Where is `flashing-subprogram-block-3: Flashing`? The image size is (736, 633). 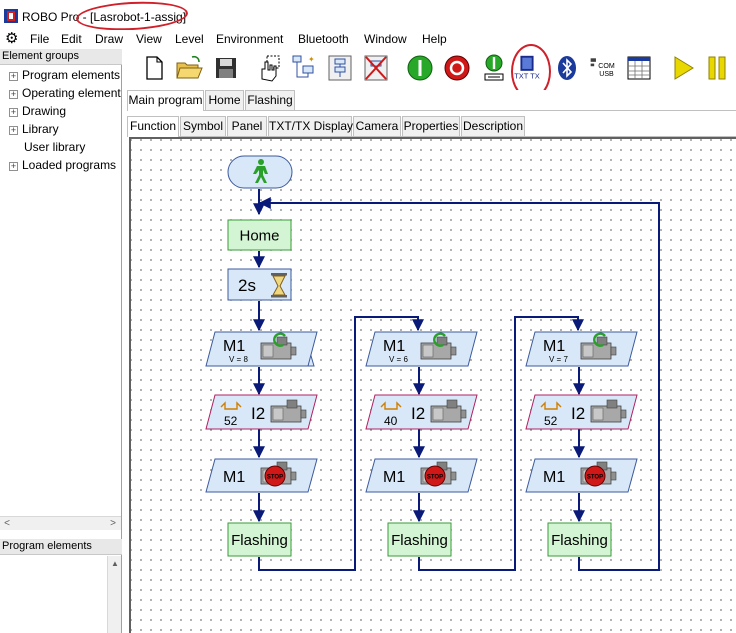
flashing-subprogram-block-3: Flashing is located at coordinates (579, 539).